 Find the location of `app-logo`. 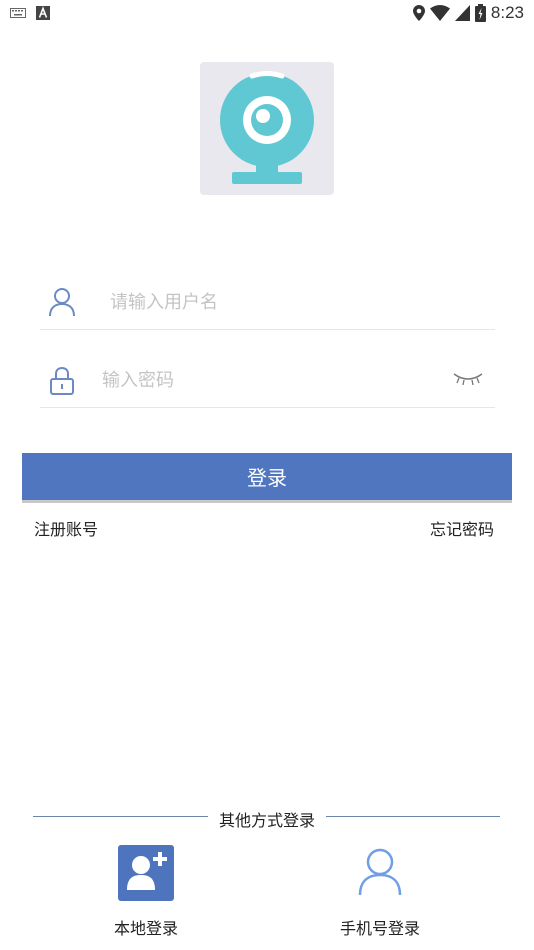

app-logo is located at coordinates (267, 128).